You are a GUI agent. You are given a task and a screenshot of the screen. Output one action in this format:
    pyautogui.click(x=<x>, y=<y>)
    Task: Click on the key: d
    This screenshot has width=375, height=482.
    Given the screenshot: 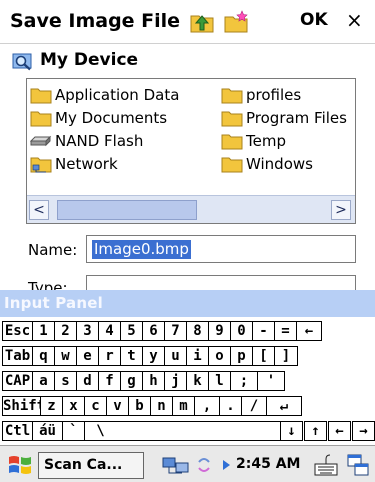 What is the action you would take?
    pyautogui.click(x=87, y=381)
    